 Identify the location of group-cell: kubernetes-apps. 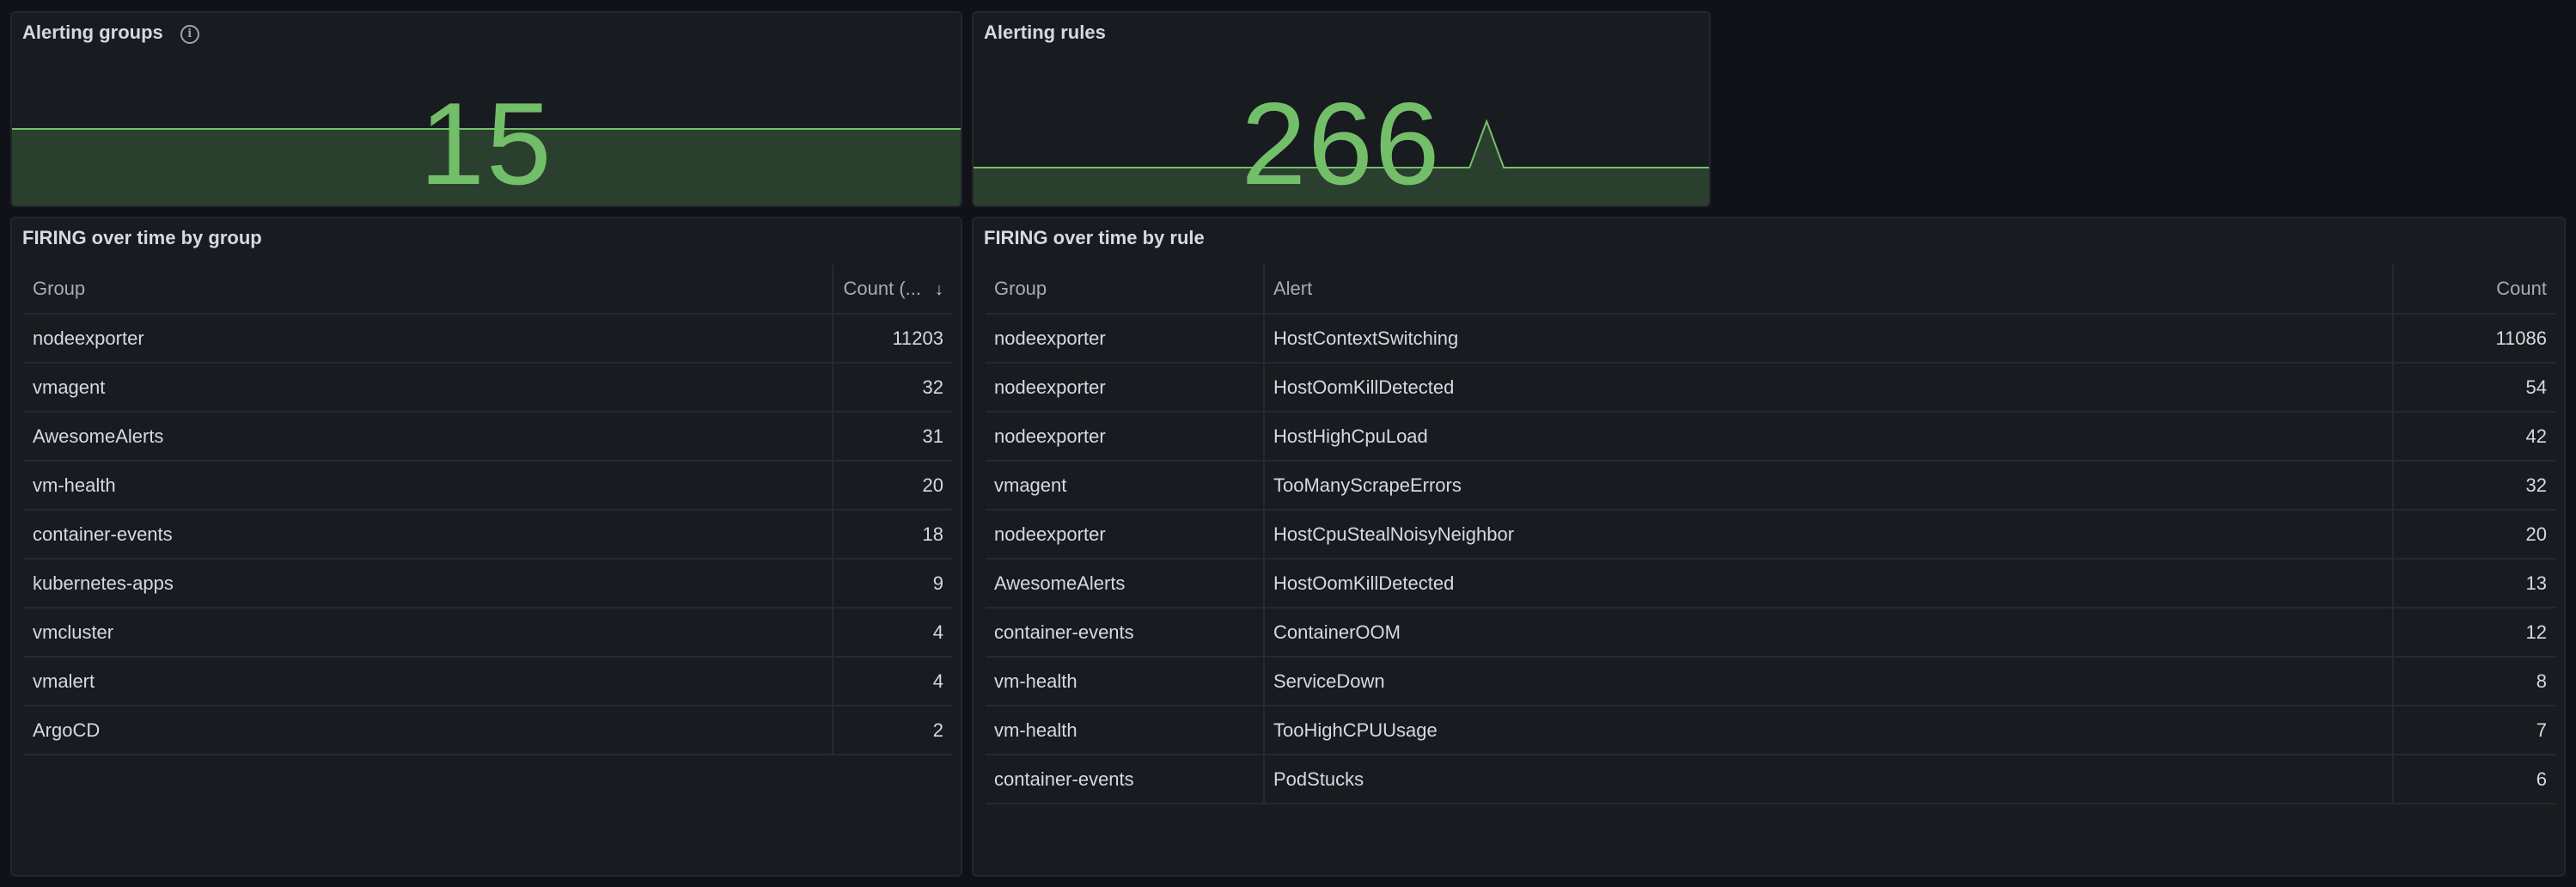
(428, 584).